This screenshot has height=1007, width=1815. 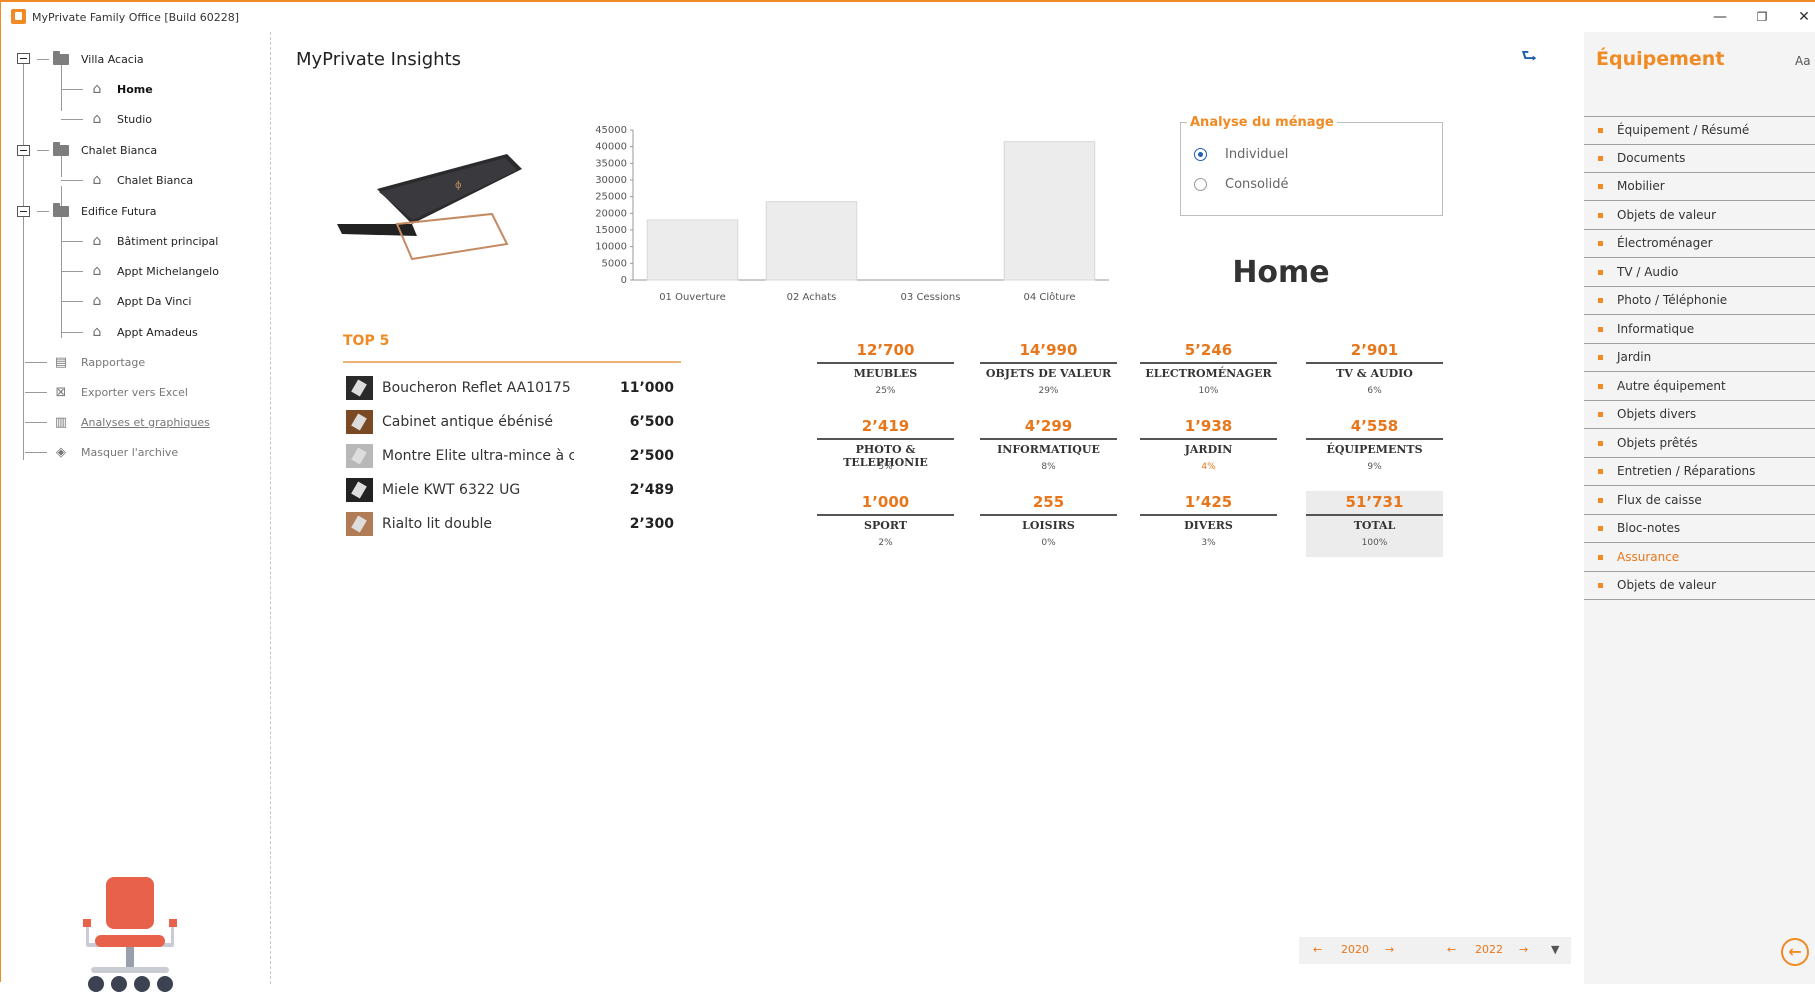 I want to click on top5-title: TOP 5, so click(x=366, y=341).